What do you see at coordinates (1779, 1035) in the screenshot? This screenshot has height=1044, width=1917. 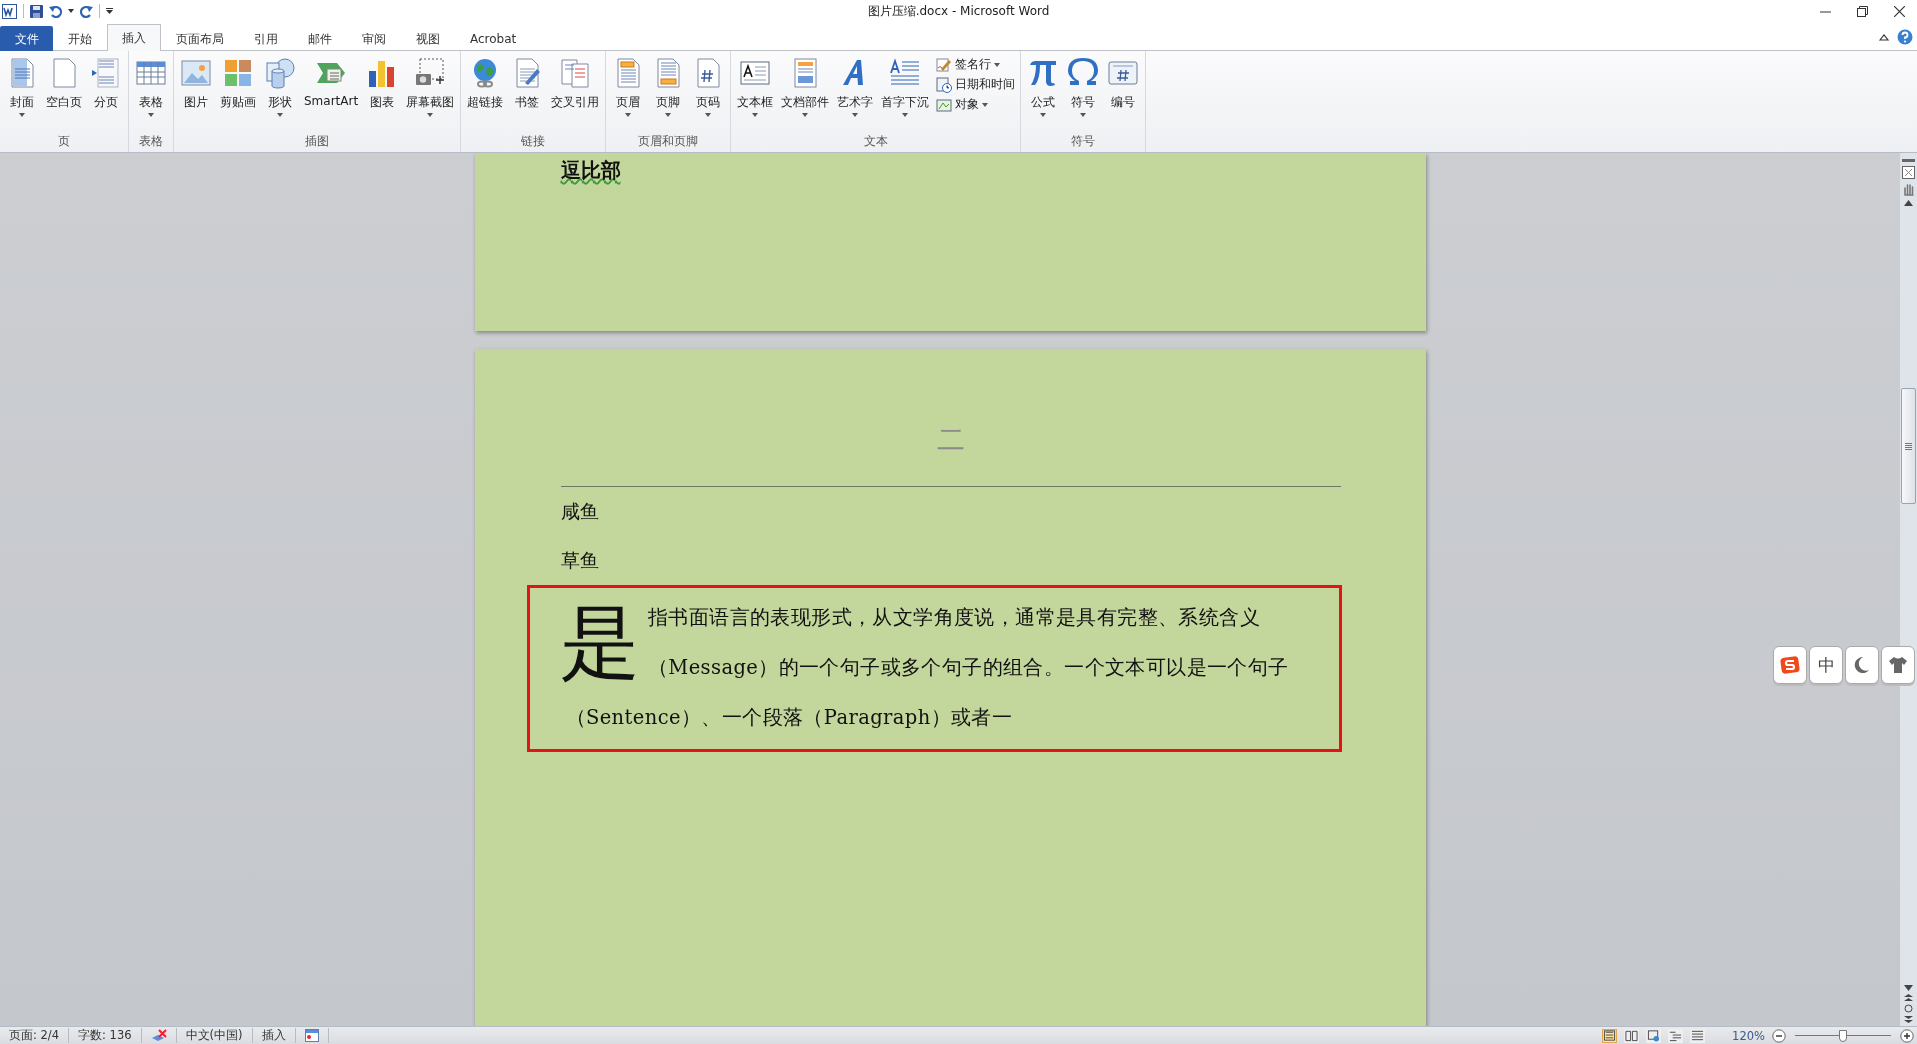 I see `zoom-out-icon` at bounding box center [1779, 1035].